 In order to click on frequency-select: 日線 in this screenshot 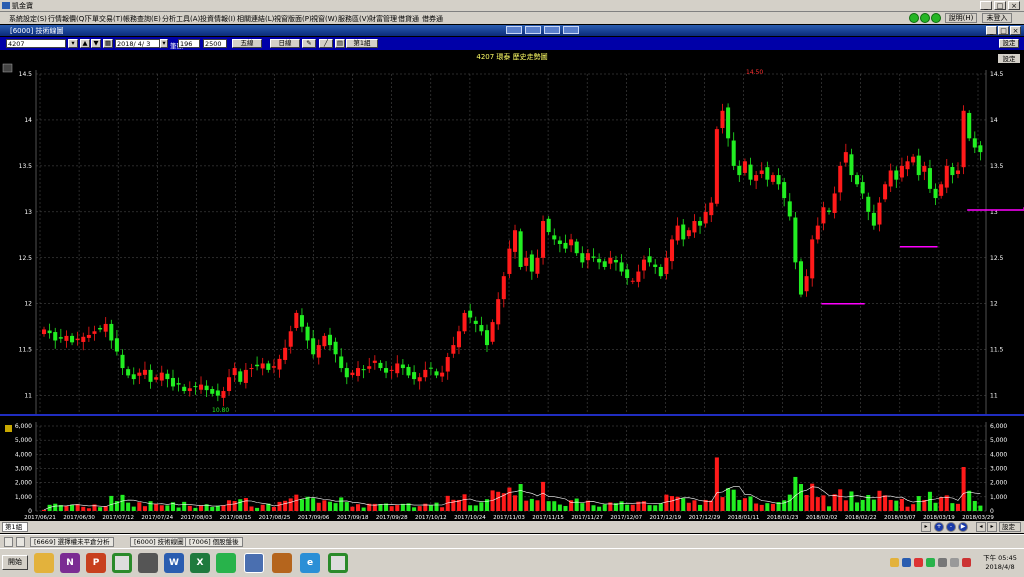, I will do `click(285, 43)`.